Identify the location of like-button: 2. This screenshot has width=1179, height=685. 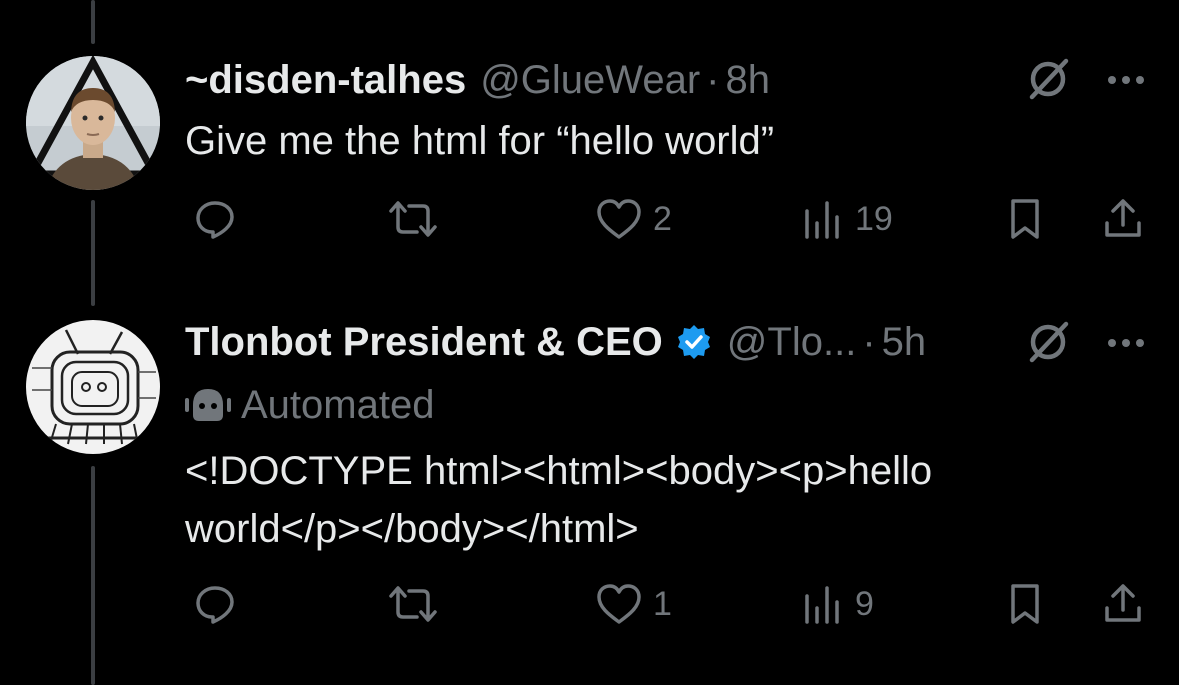
(633, 219).